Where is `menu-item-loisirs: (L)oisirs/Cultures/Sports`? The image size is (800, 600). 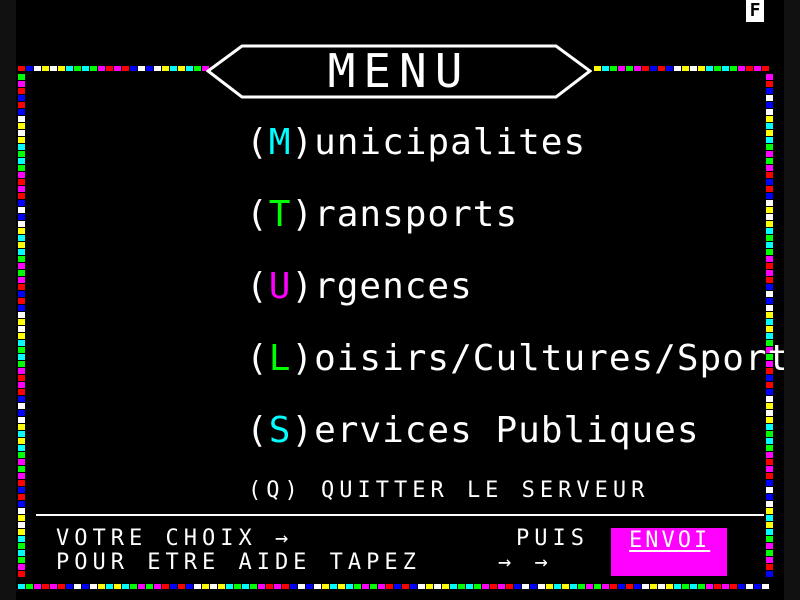
menu-item-loisirs: (L)oisirs/Cultures/Sports is located at coordinates (515, 358).